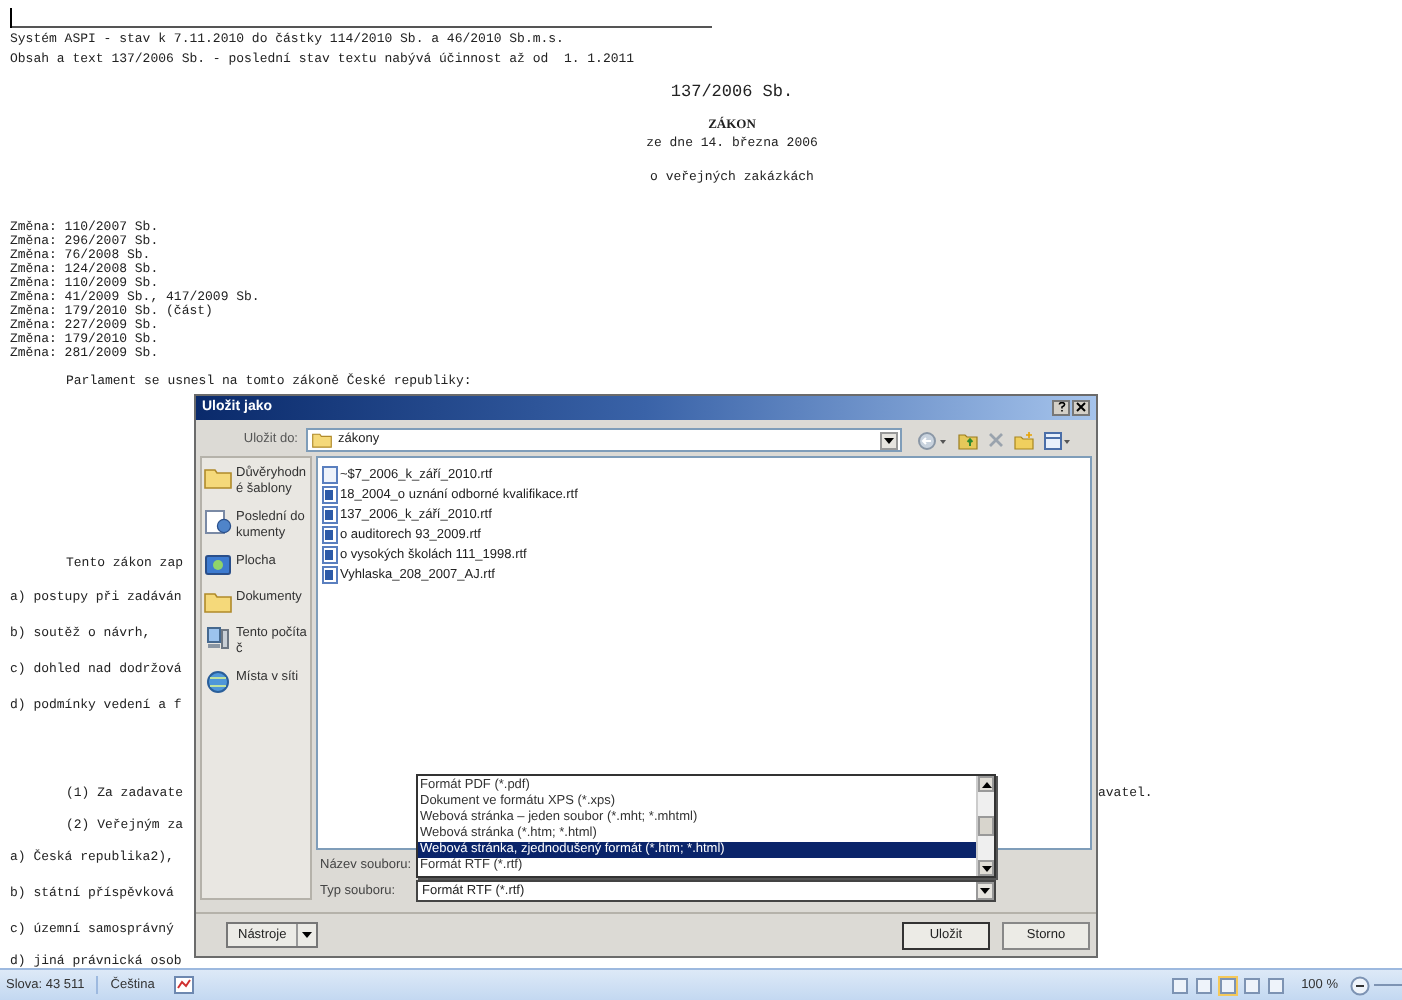 The height and width of the screenshot is (1000, 1402). Describe the element at coordinates (986, 784) in the screenshot. I see `scroll-up-icon` at that location.